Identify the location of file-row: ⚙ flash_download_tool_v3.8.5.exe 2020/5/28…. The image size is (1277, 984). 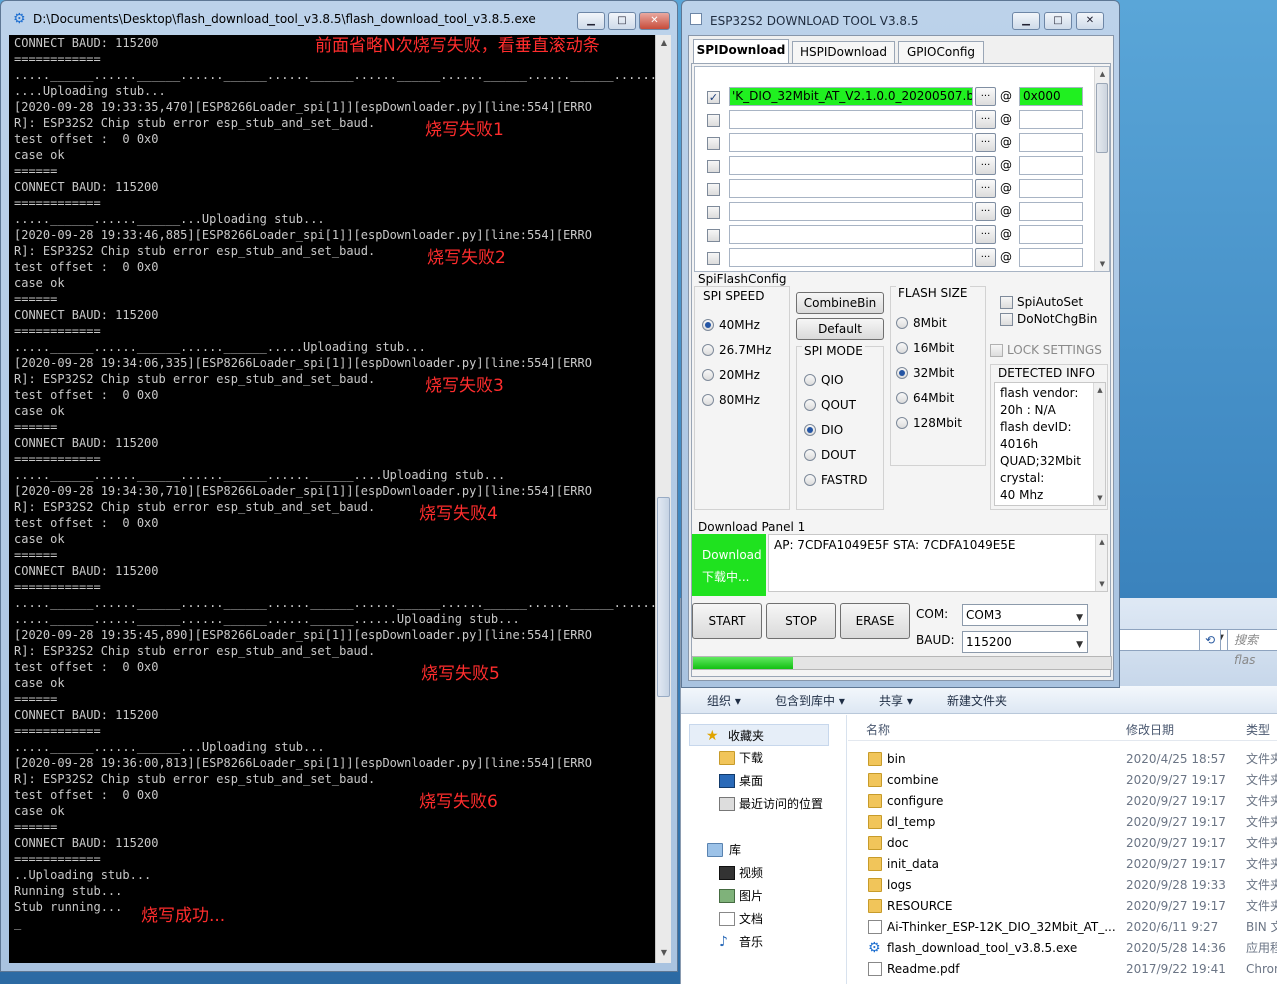
(1062, 948).